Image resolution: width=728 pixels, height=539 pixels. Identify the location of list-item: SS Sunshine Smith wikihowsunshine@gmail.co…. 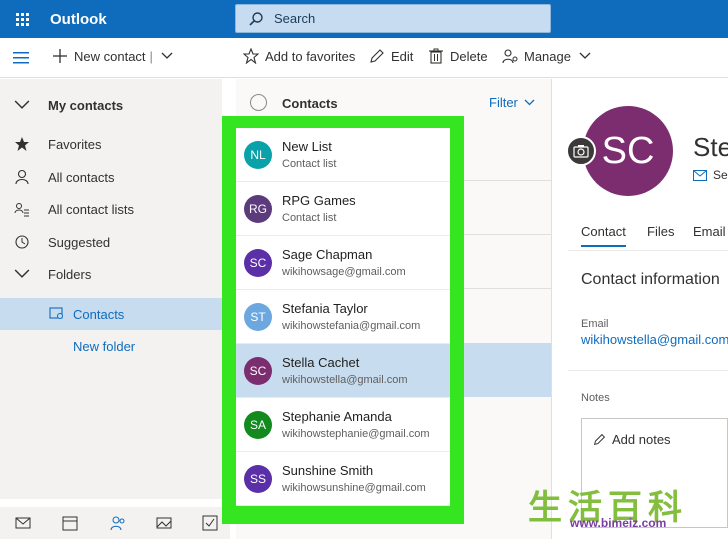
(343, 479).